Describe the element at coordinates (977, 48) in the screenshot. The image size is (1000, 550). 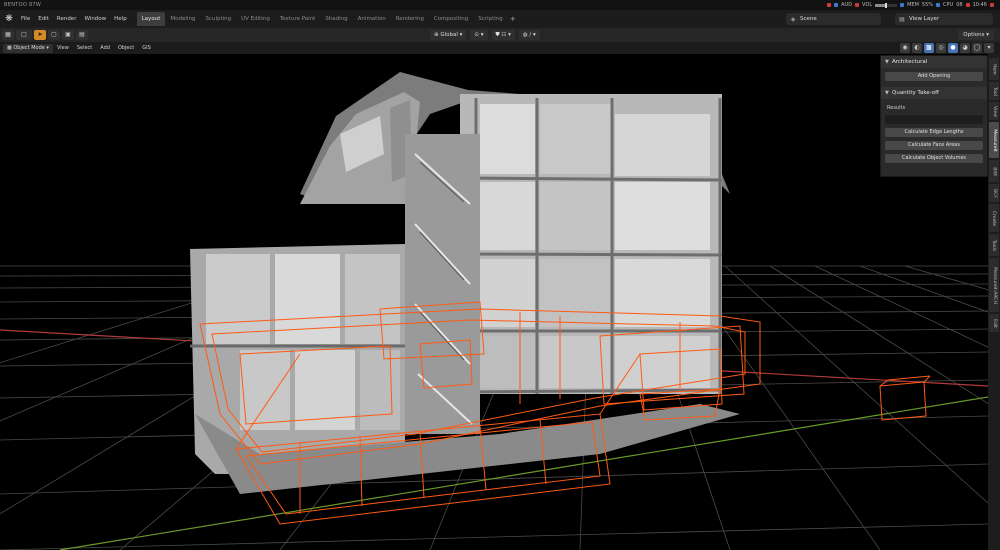
I see `shading-rendered-icon: ◯` at that location.